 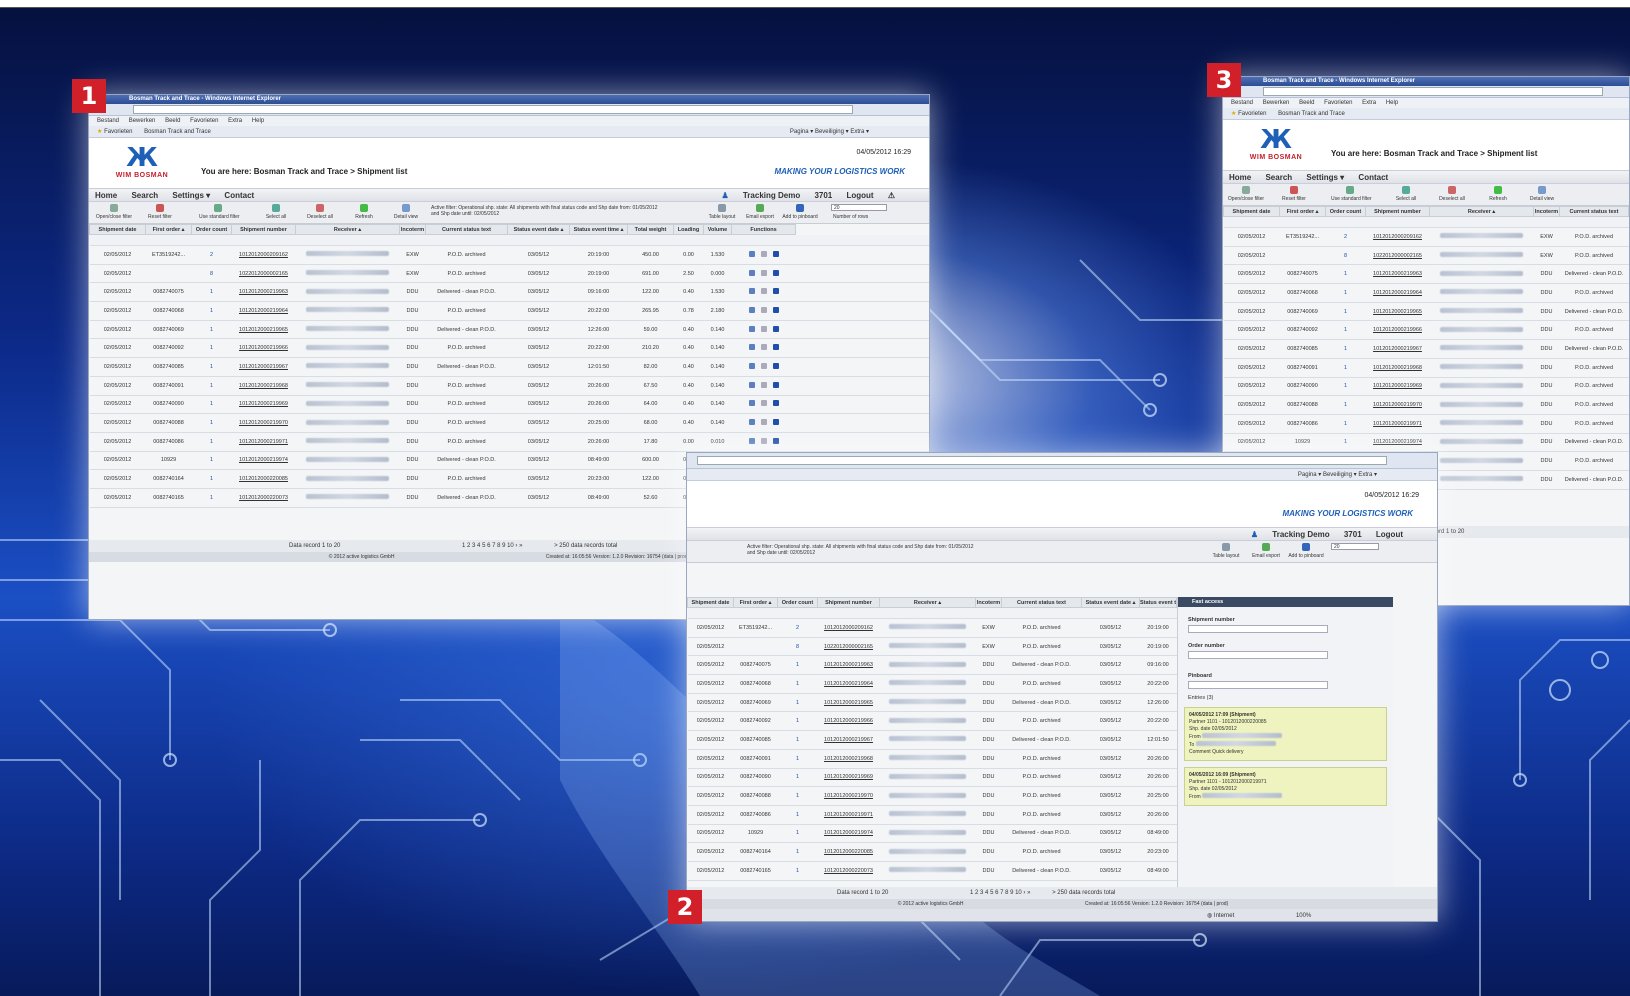 I want to click on table-cell: 1012012000219963, so click(x=1397, y=274).